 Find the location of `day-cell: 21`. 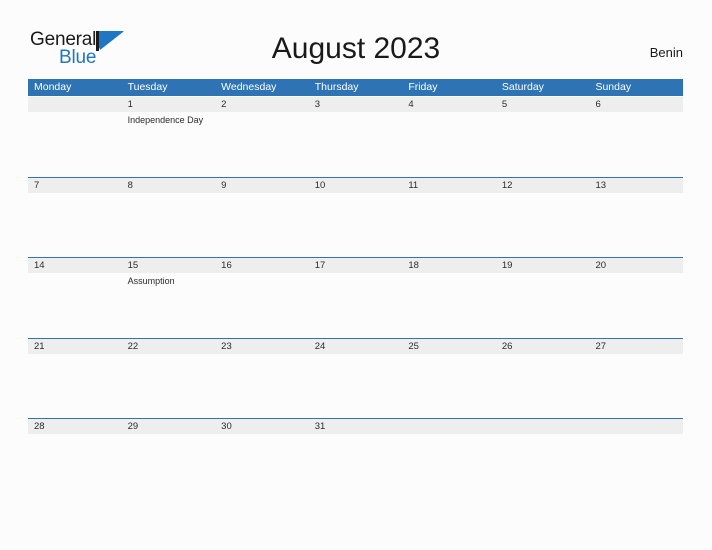

day-cell: 21 is located at coordinates (75, 379).